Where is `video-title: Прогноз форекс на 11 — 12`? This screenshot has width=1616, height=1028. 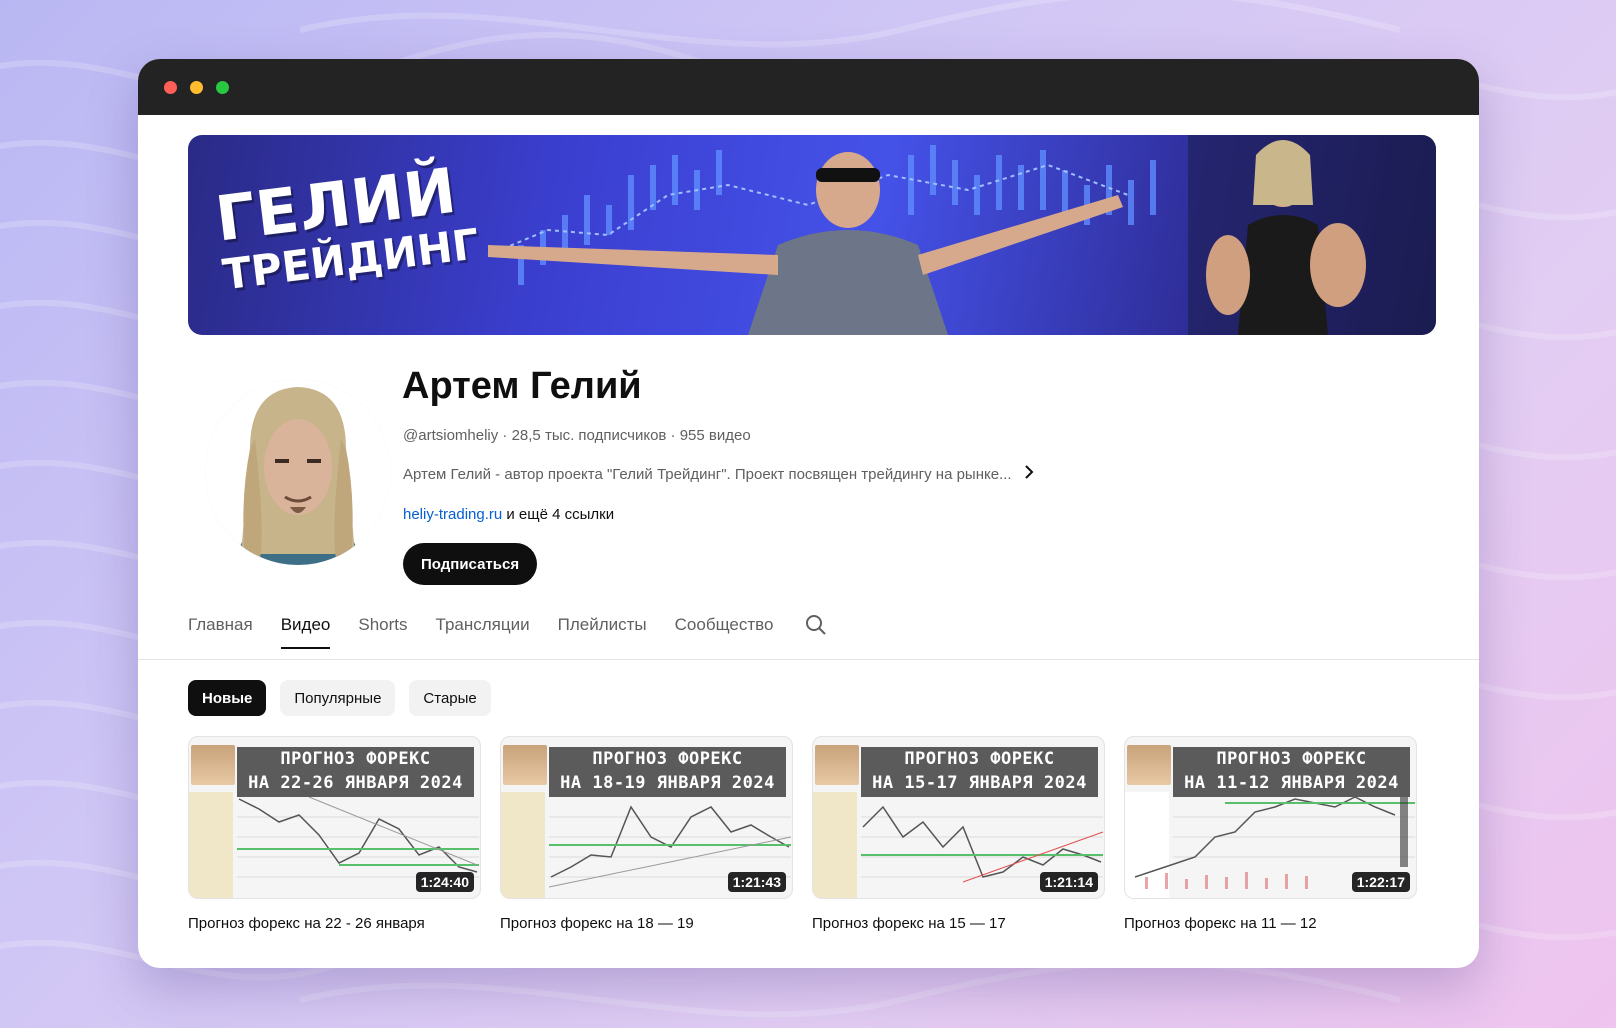 video-title: Прогноз форекс на 11 — 12 is located at coordinates (1270, 923).